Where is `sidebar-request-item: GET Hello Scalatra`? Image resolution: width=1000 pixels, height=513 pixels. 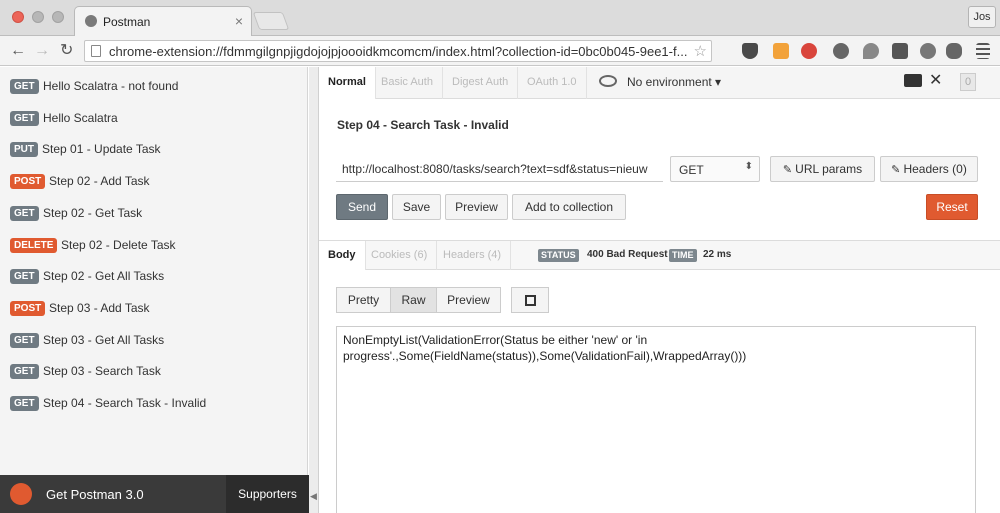
sidebar-request-item: GET Hello Scalatra is located at coordinates (154, 118).